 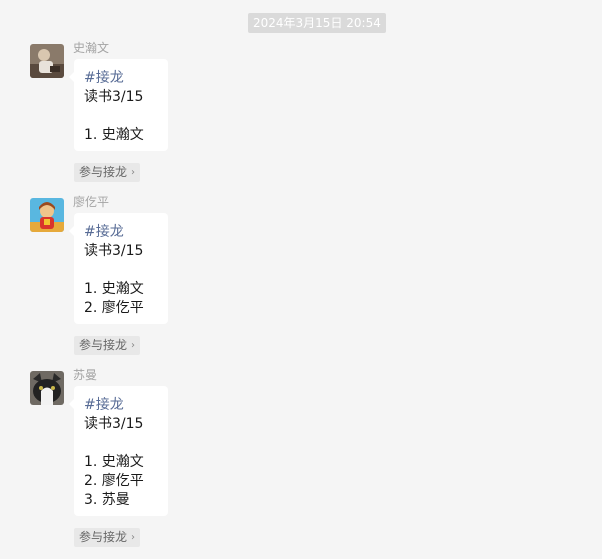 What do you see at coordinates (118, 268) in the screenshot?
I see `message-bubble: #接龙 读书3/15 1. 史瀚文 2. 廖仡平` at bounding box center [118, 268].